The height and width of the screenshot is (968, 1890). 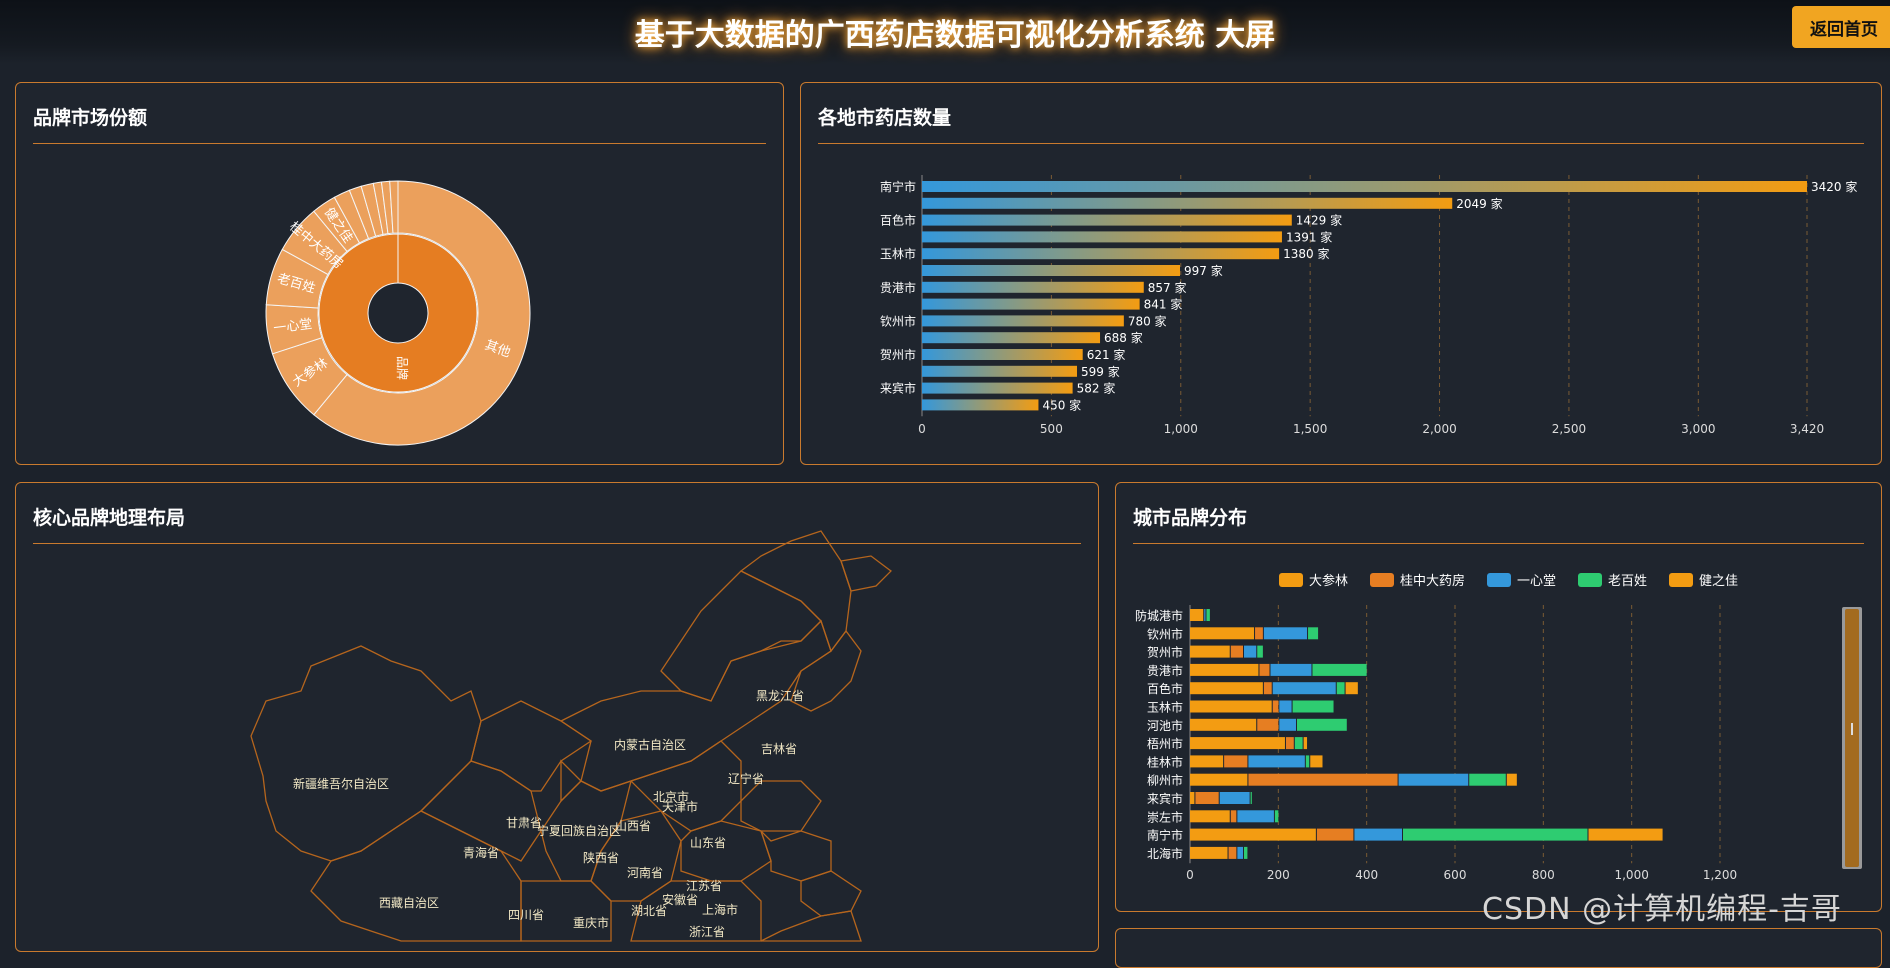 What do you see at coordinates (1165, 743) in the screenshot?
I see `y-tick-label: 梧州市` at bounding box center [1165, 743].